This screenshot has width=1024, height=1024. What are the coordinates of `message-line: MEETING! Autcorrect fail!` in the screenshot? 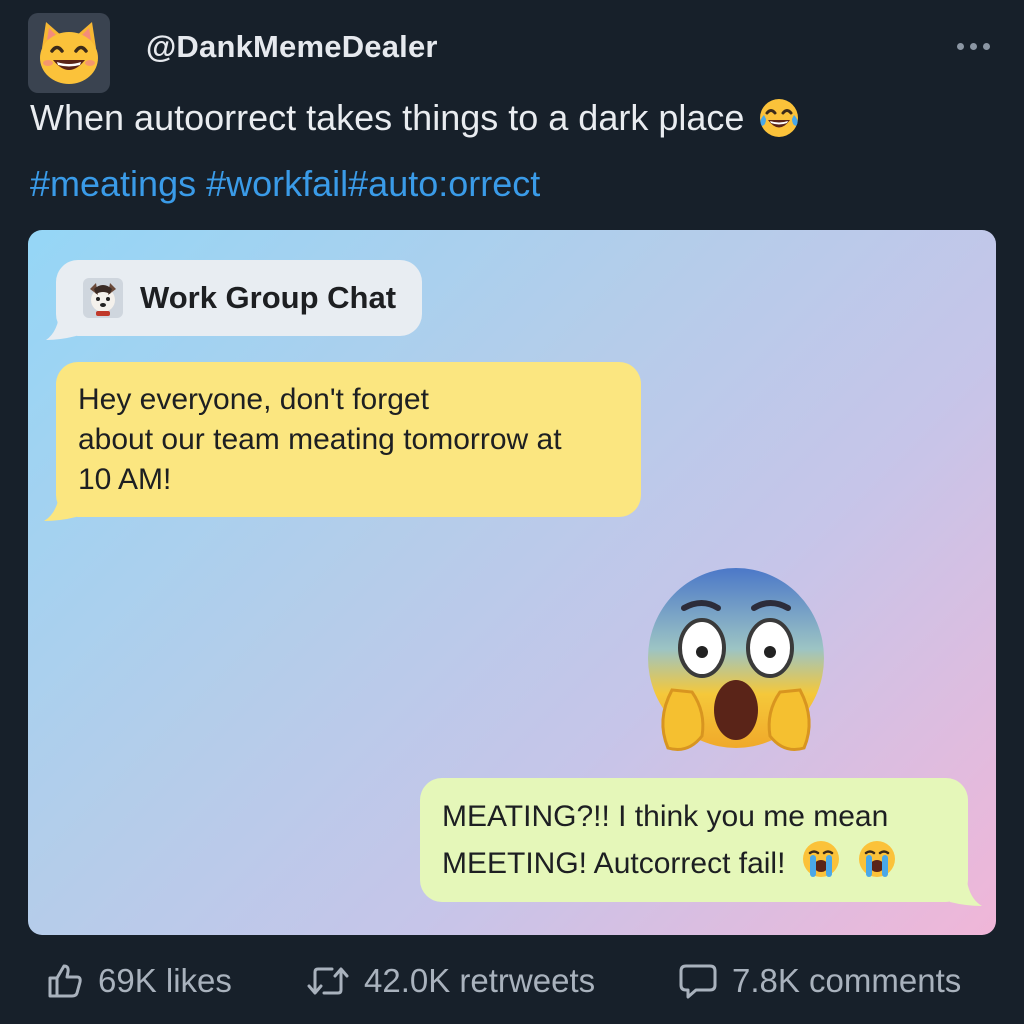 It's located at (705, 861).